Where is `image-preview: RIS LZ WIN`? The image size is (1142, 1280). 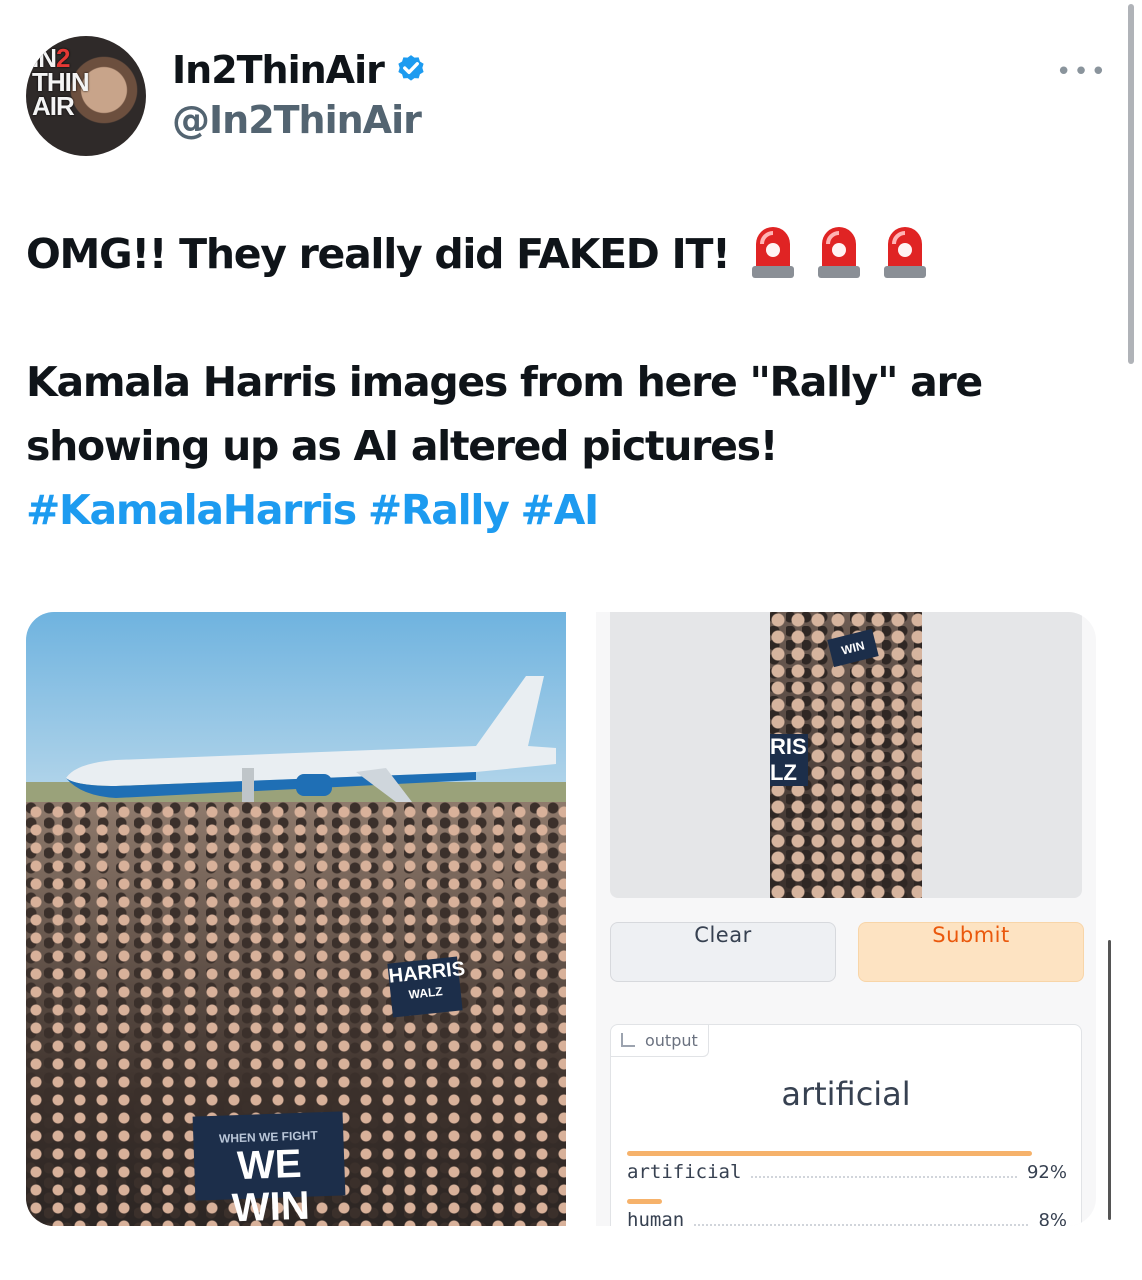
image-preview: RIS LZ WIN is located at coordinates (846, 755).